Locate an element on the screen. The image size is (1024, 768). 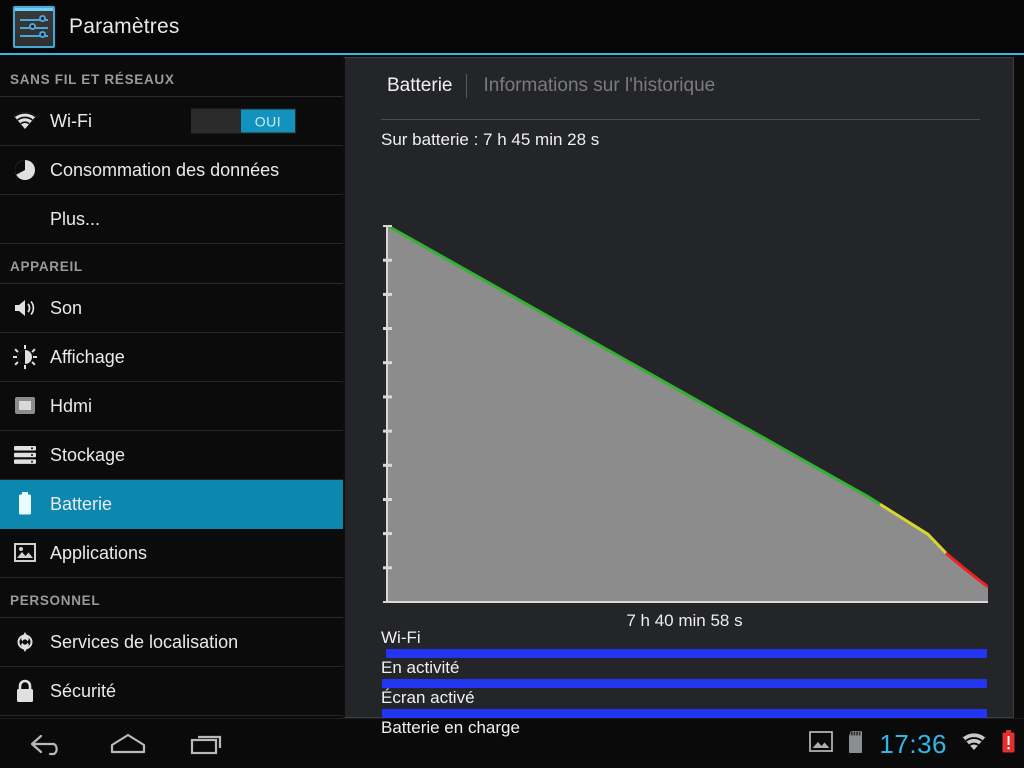
brightness-icon is located at coordinates (25, 357).